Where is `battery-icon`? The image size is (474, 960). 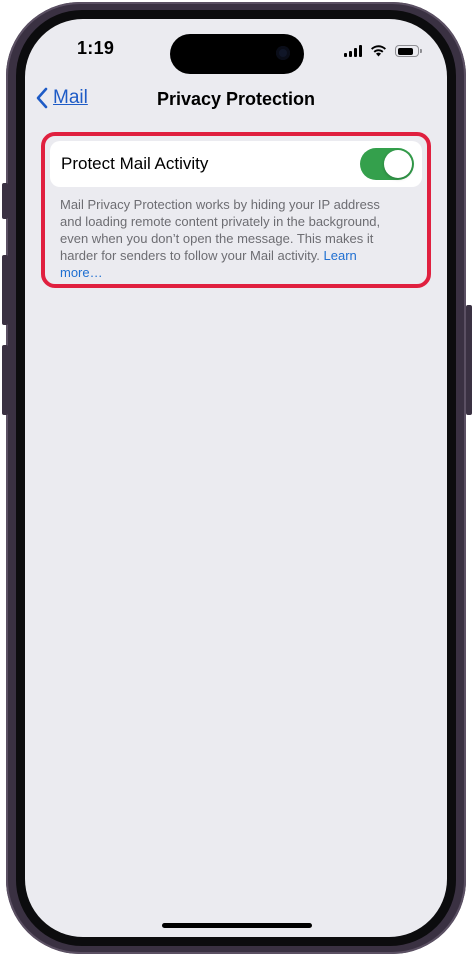
battery-icon is located at coordinates (408, 51).